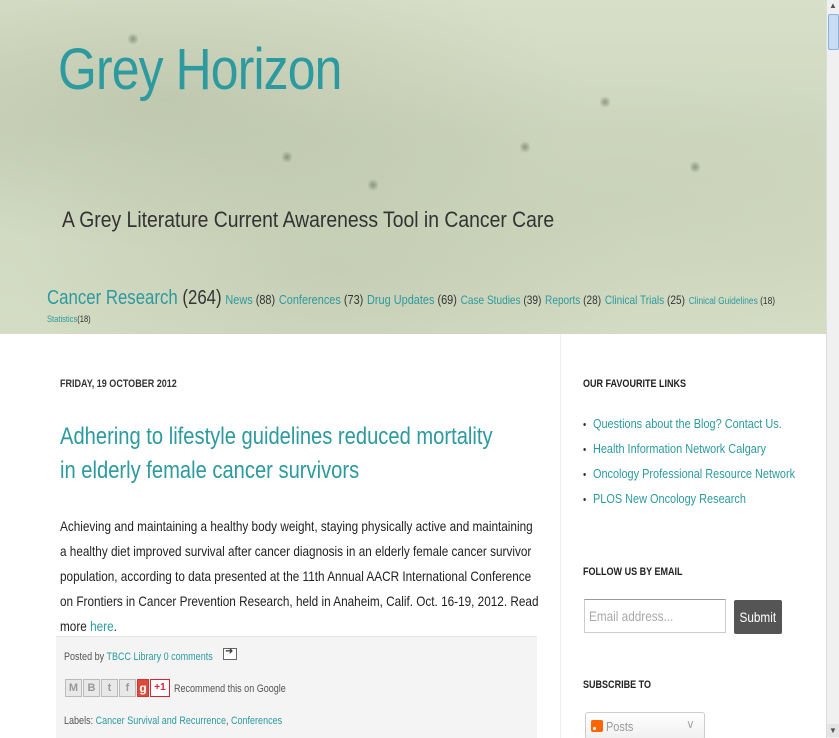  I want to click on label-count: (39), so click(532, 300).